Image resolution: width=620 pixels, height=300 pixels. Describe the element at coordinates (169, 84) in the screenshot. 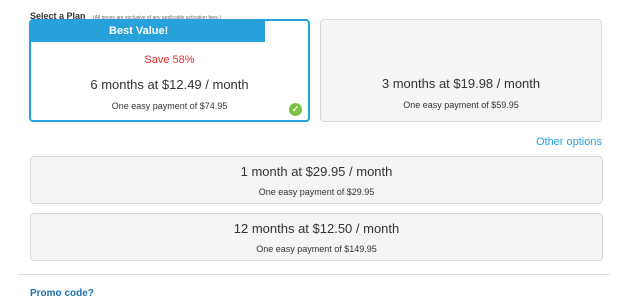

I see `plan-price-label: 6 months at $12.49 / month` at that location.